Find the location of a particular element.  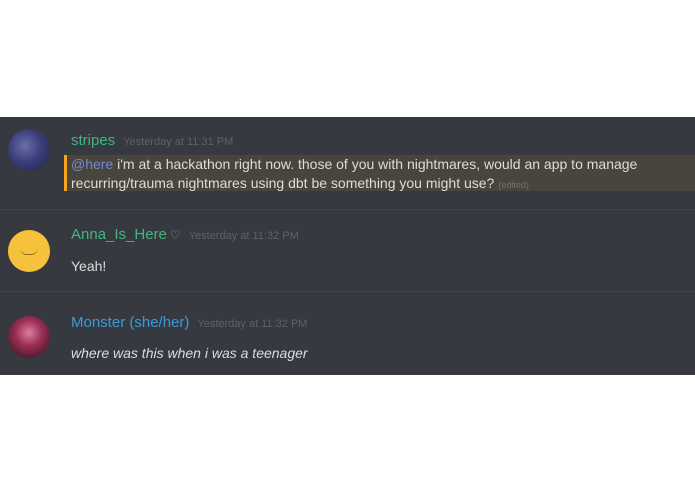

message-author: Monster (she/her) Yesterday at 11:32 PM is located at coordinates (189, 322).